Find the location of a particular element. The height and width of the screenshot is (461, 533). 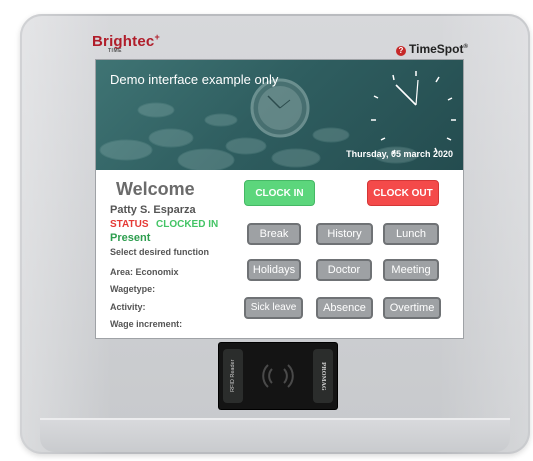

absence-button: Absence is located at coordinates (344, 308).